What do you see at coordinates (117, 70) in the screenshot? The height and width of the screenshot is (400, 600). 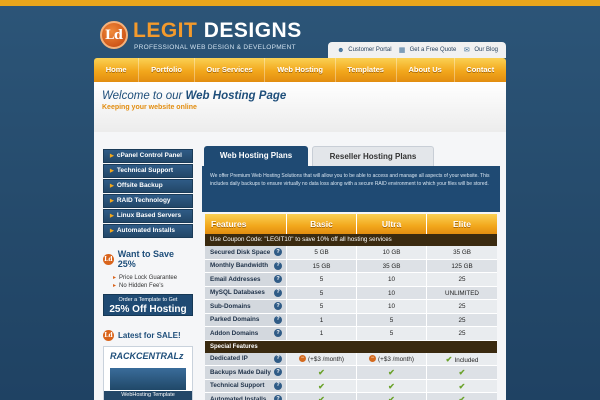 I see `nav-home: Home` at bounding box center [117, 70].